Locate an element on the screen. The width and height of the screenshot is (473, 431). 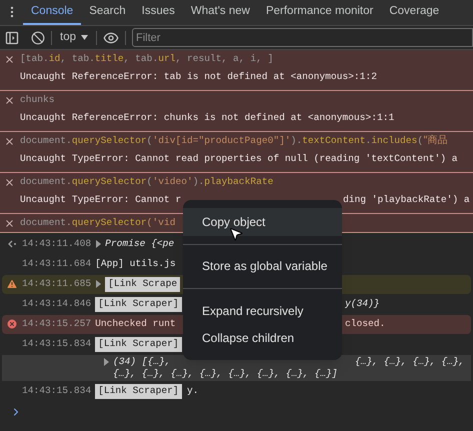
menu-item: Store as global variable is located at coordinates (262, 266).